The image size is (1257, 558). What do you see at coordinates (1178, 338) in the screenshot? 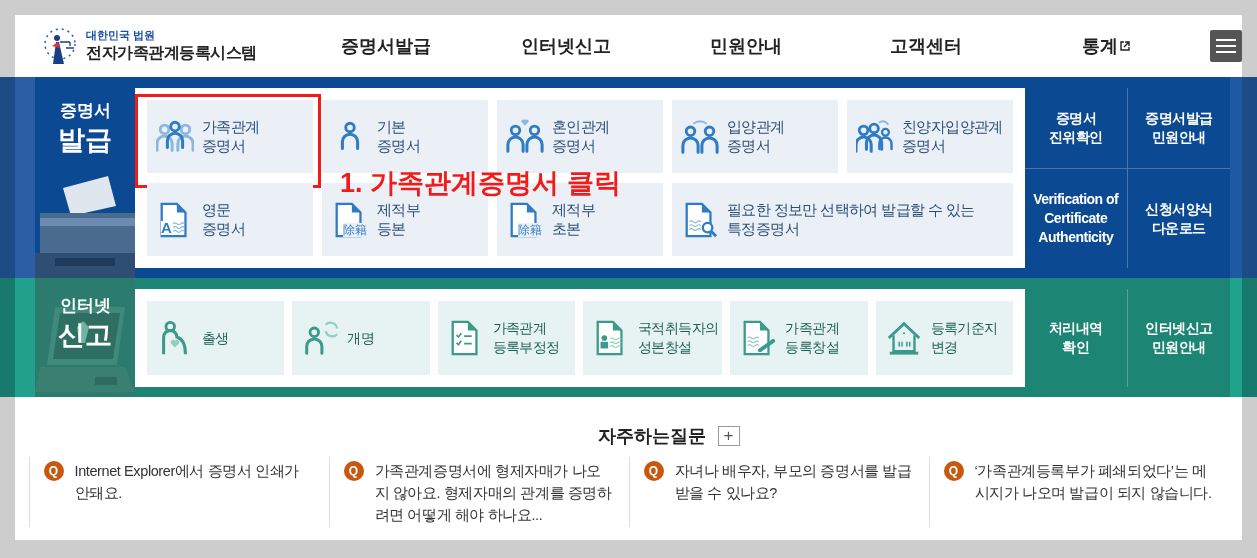
I see `quick-link: 인터넷신고 민원안내` at bounding box center [1178, 338].